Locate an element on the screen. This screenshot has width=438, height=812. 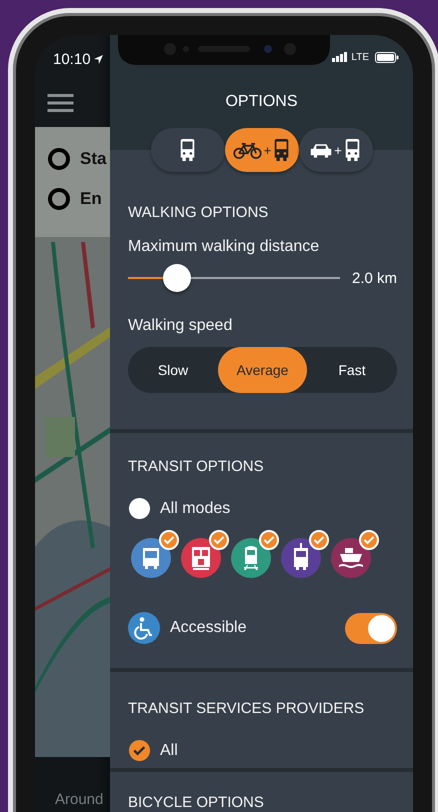
all-modes-label: All modes is located at coordinates (195, 509).